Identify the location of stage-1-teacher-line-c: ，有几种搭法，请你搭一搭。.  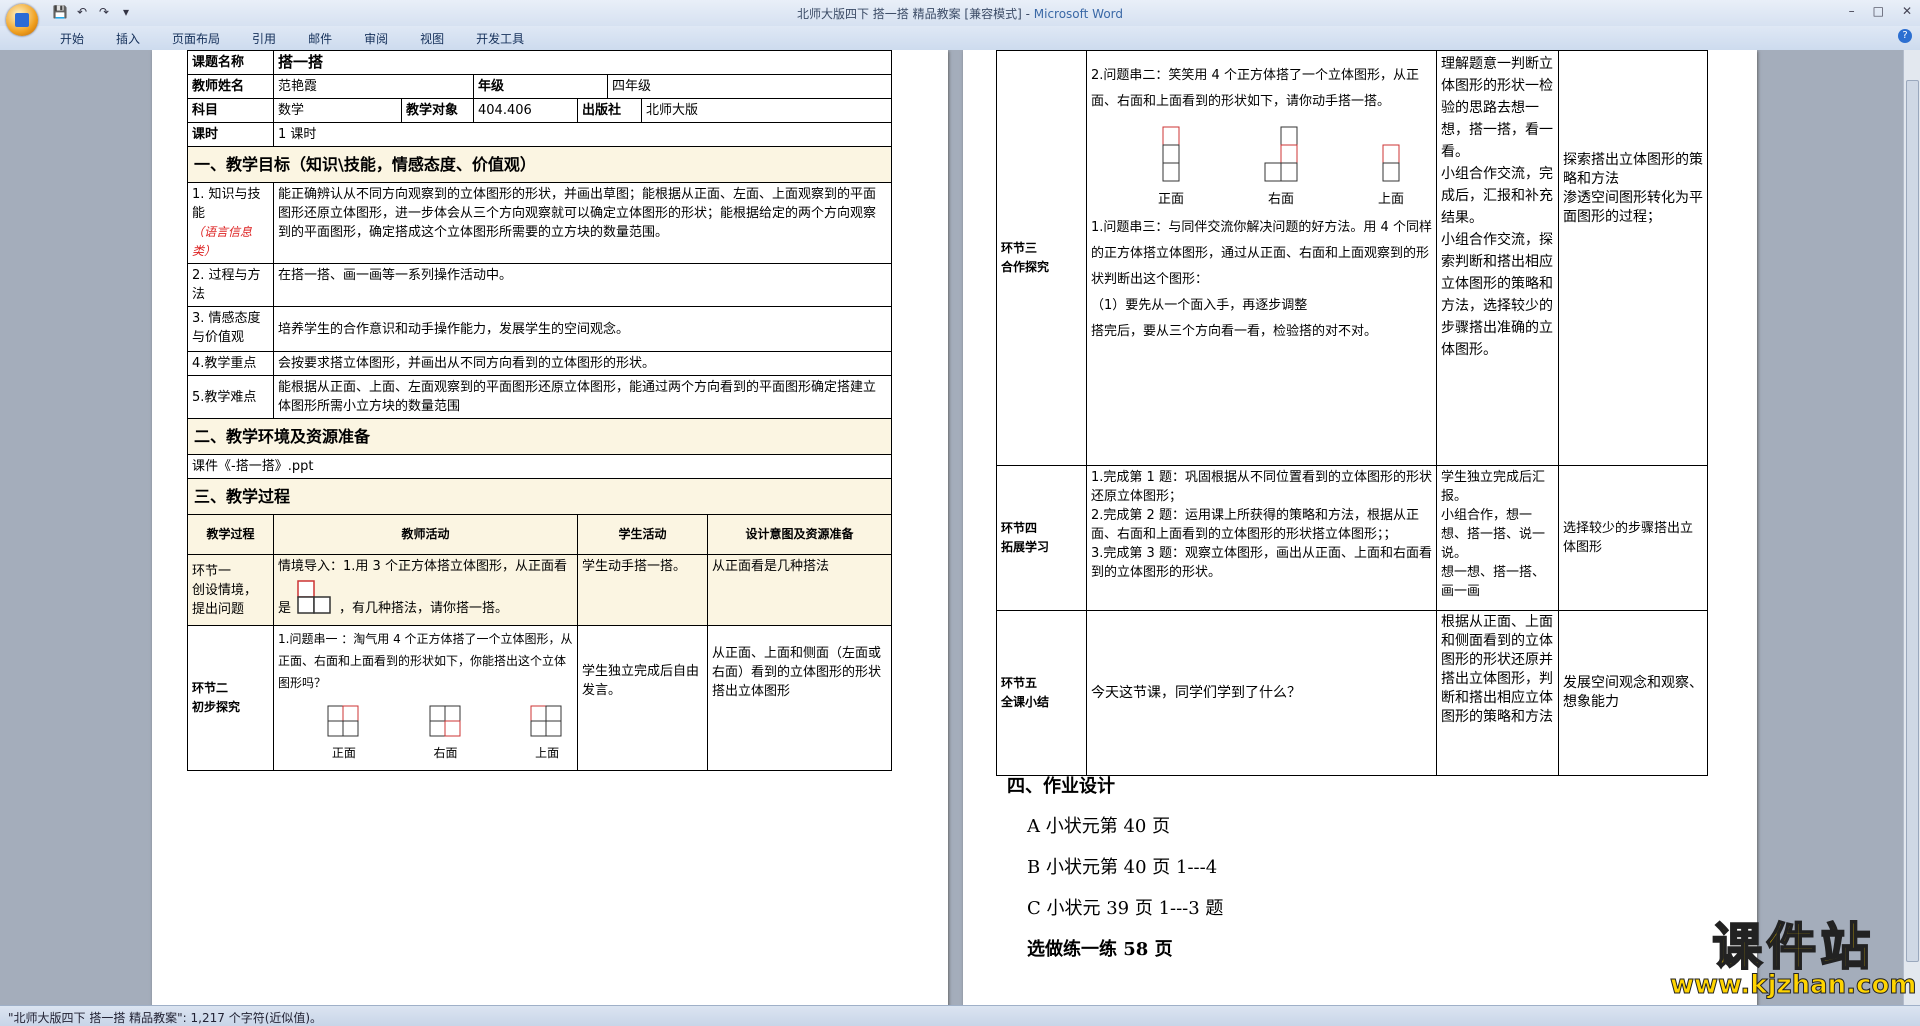
(424, 608).